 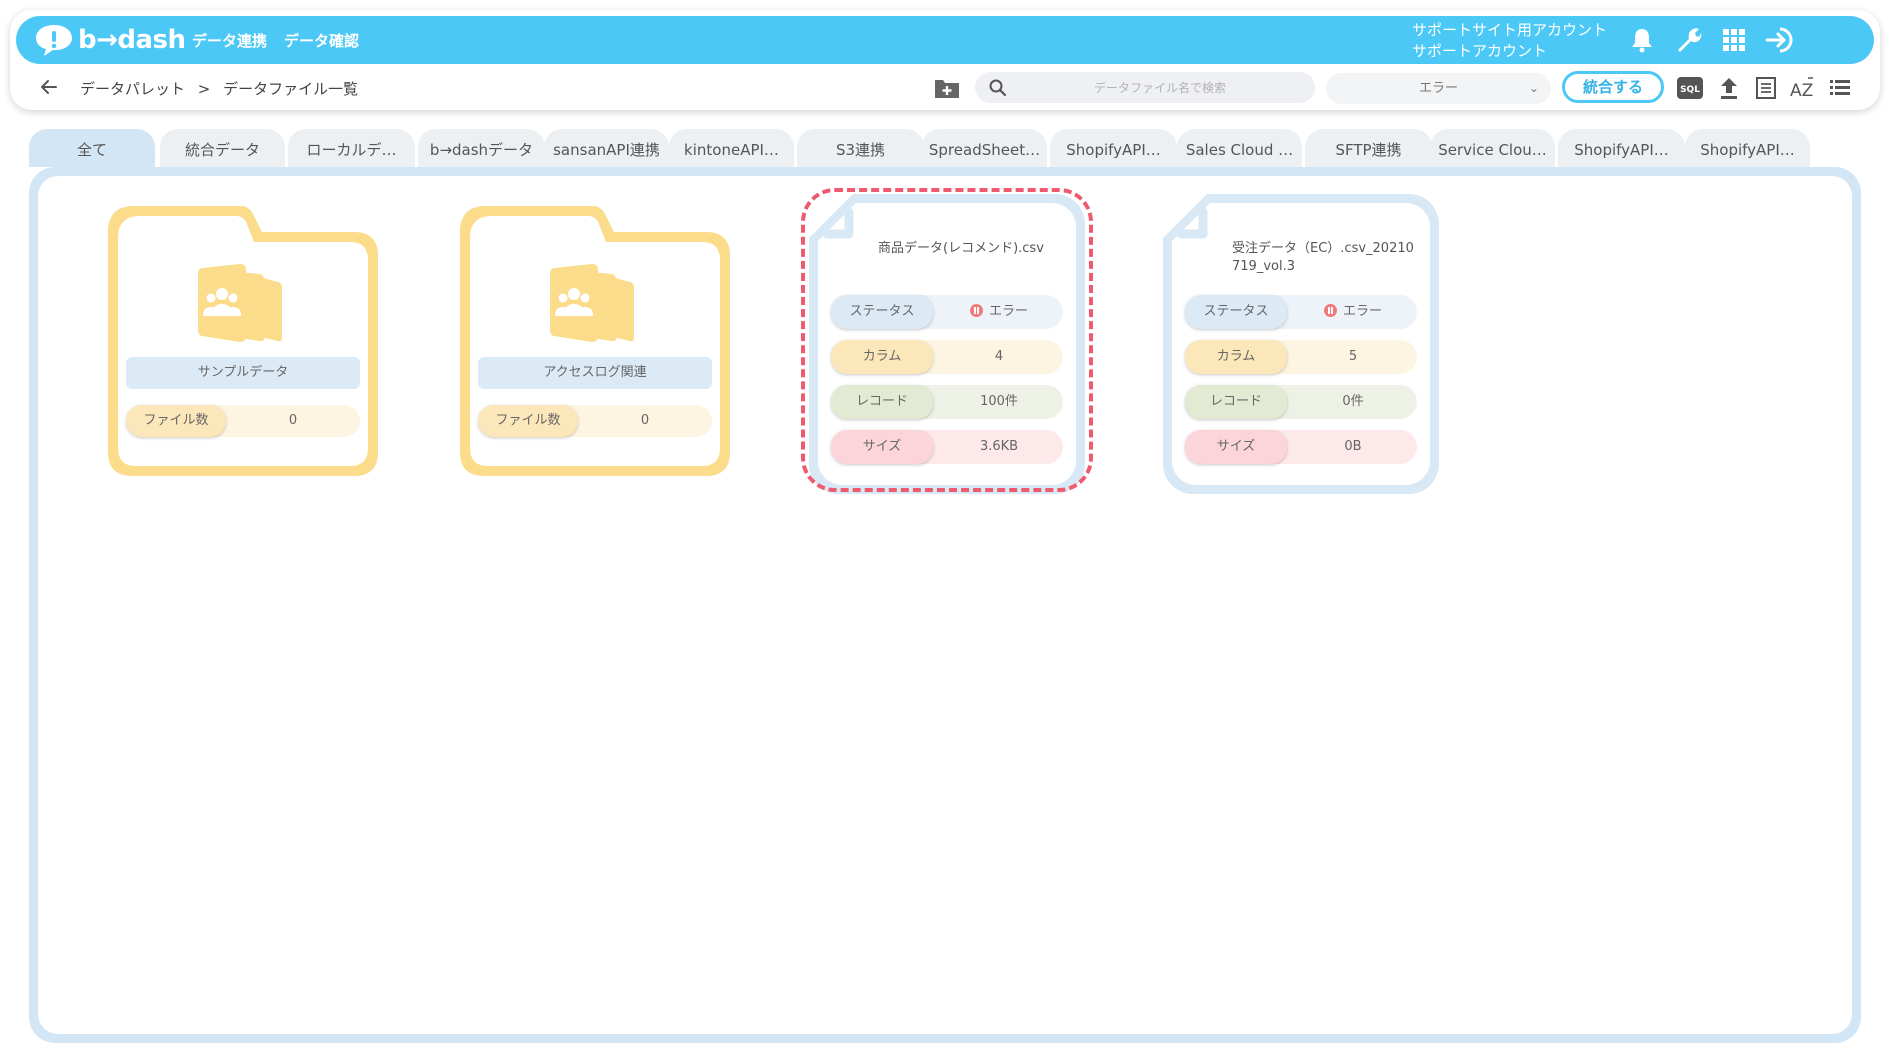 I want to click on folder-card: サンプルデータ ファイル数 0, so click(x=243, y=341).